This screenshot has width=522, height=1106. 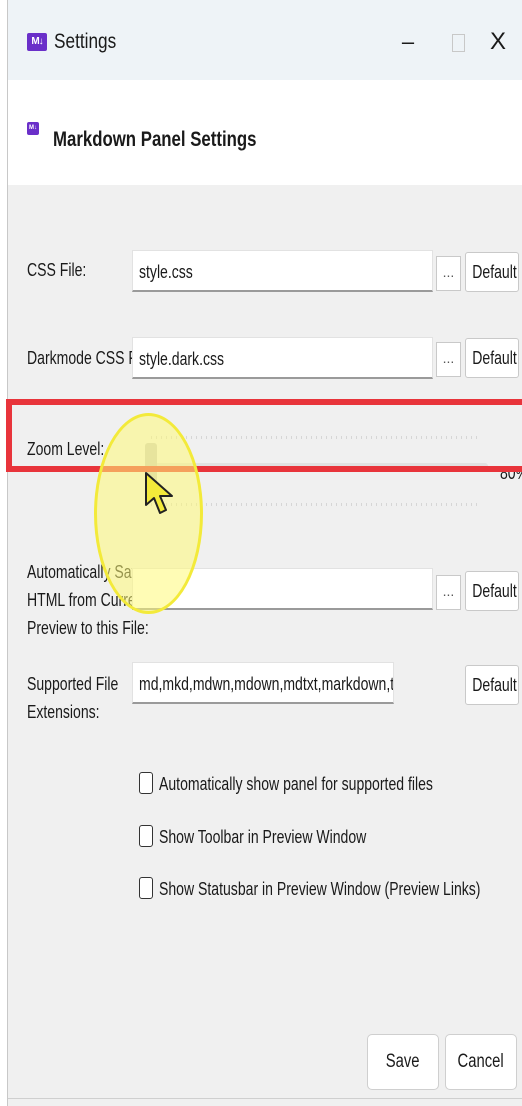 What do you see at coordinates (87, 600) in the screenshot?
I see `autosave-label-line2: HTML from Current` at bounding box center [87, 600].